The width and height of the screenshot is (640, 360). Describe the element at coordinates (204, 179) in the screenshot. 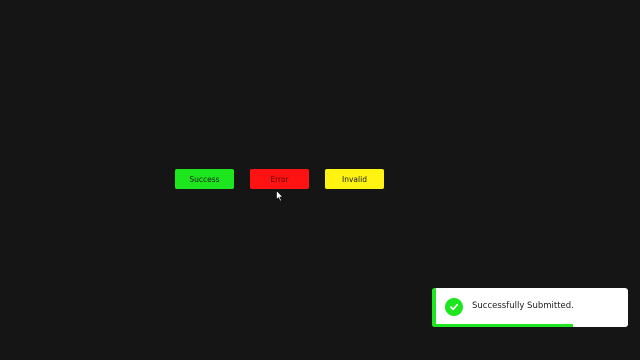

I see `success-button: Success` at that location.